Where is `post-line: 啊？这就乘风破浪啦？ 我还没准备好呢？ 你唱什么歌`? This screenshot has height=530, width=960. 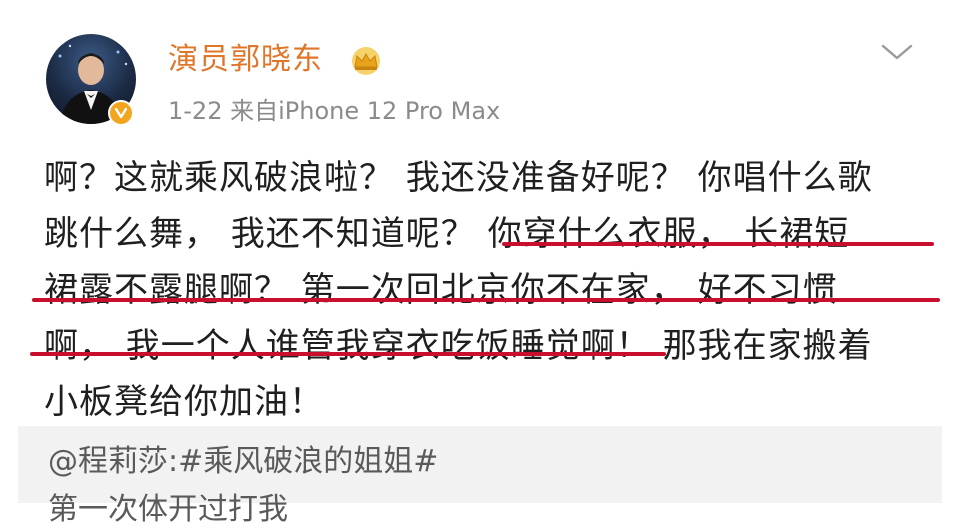 post-line: 啊？这就乘风破浪啦？ 我还没准备好呢？ 你唱什么歌 is located at coordinates (458, 178).